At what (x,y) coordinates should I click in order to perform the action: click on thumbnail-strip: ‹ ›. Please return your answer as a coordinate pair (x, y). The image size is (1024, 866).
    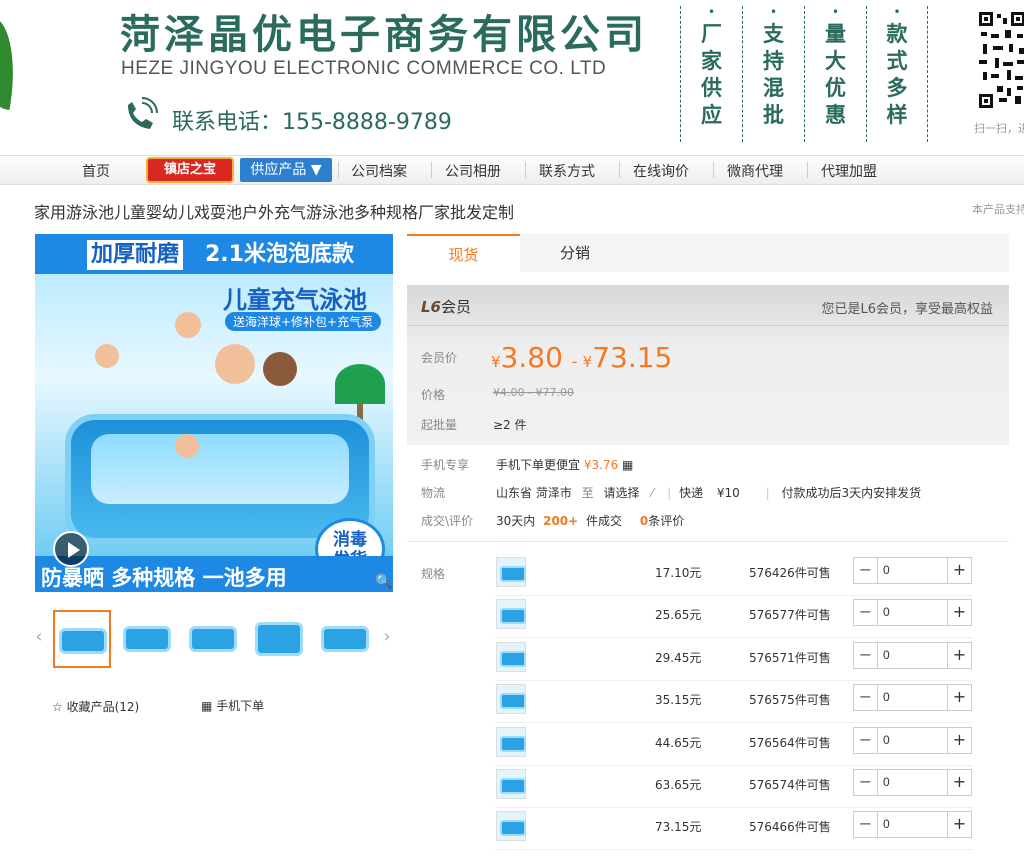
    Looking at the image, I should click on (213, 635).